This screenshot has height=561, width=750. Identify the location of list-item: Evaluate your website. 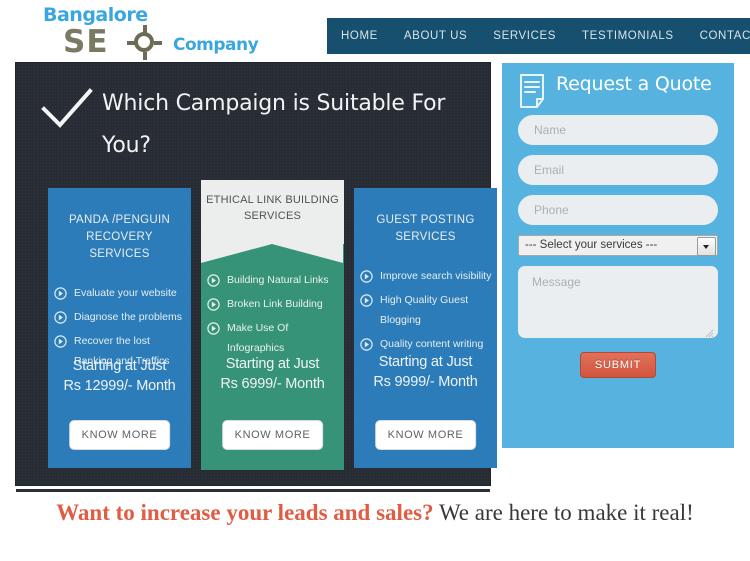
(119, 293).